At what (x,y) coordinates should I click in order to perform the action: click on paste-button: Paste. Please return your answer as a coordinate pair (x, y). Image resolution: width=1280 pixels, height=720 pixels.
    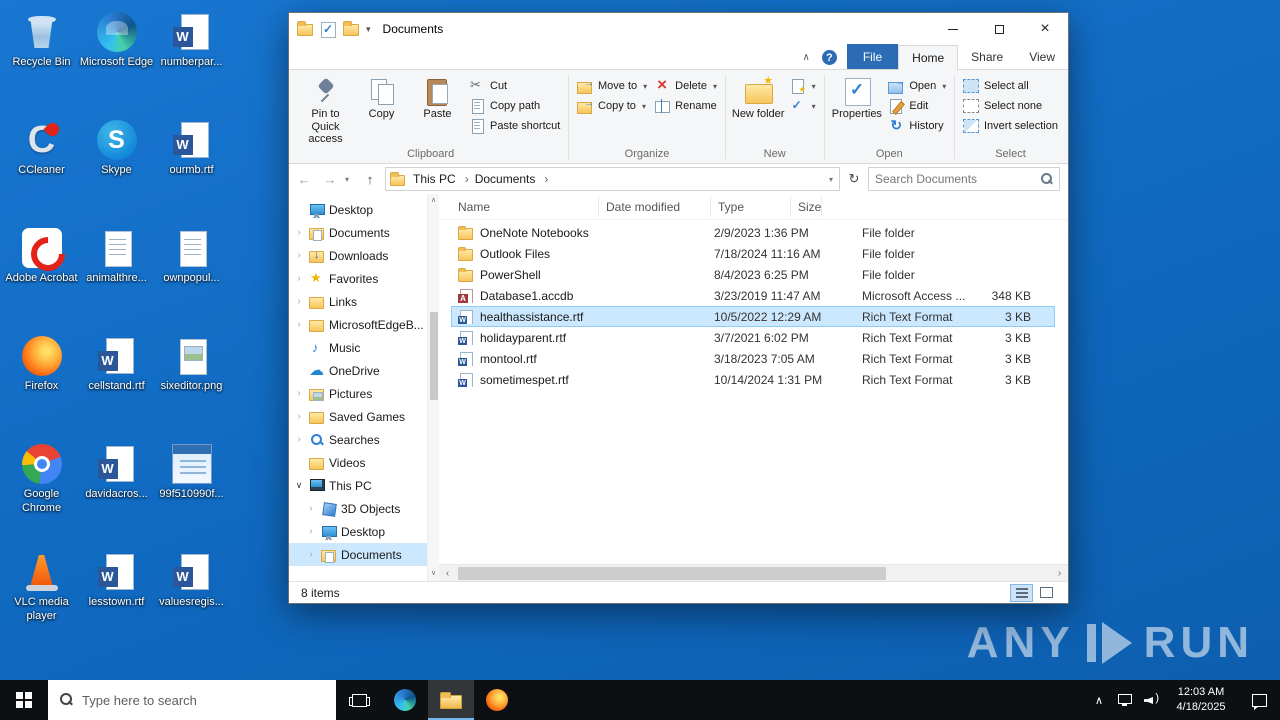
    Looking at the image, I should click on (437, 97).